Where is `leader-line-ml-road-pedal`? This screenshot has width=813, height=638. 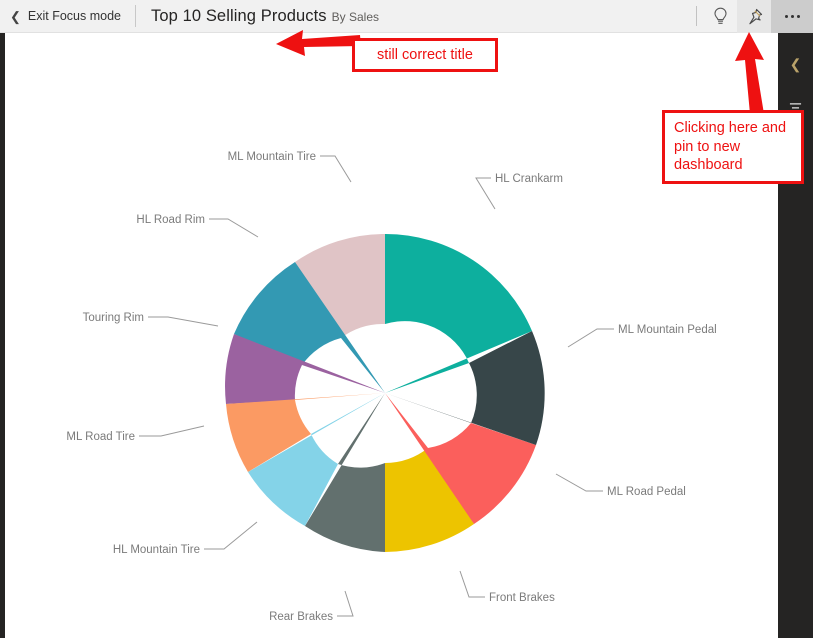
leader-line-ml-road-pedal is located at coordinates (579, 482).